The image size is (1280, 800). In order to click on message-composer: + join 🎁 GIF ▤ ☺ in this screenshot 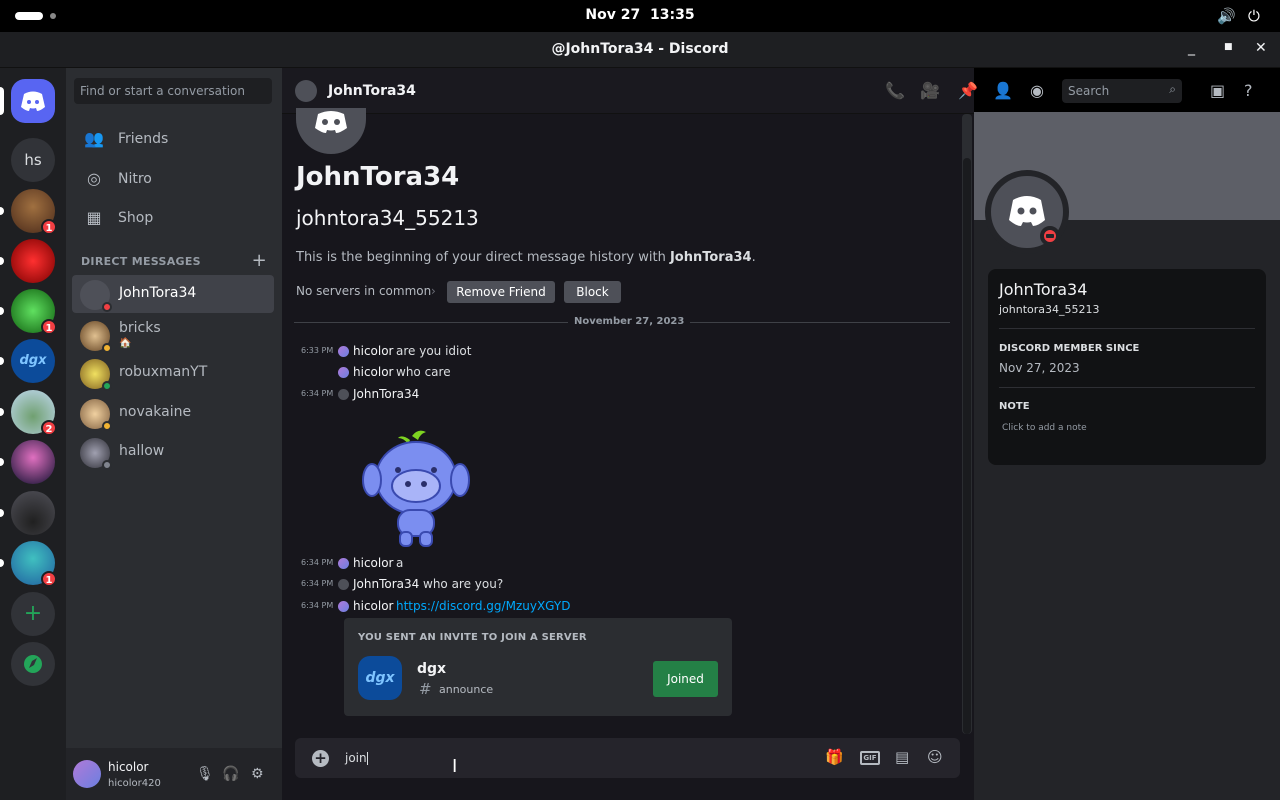, I will do `click(627, 758)`.